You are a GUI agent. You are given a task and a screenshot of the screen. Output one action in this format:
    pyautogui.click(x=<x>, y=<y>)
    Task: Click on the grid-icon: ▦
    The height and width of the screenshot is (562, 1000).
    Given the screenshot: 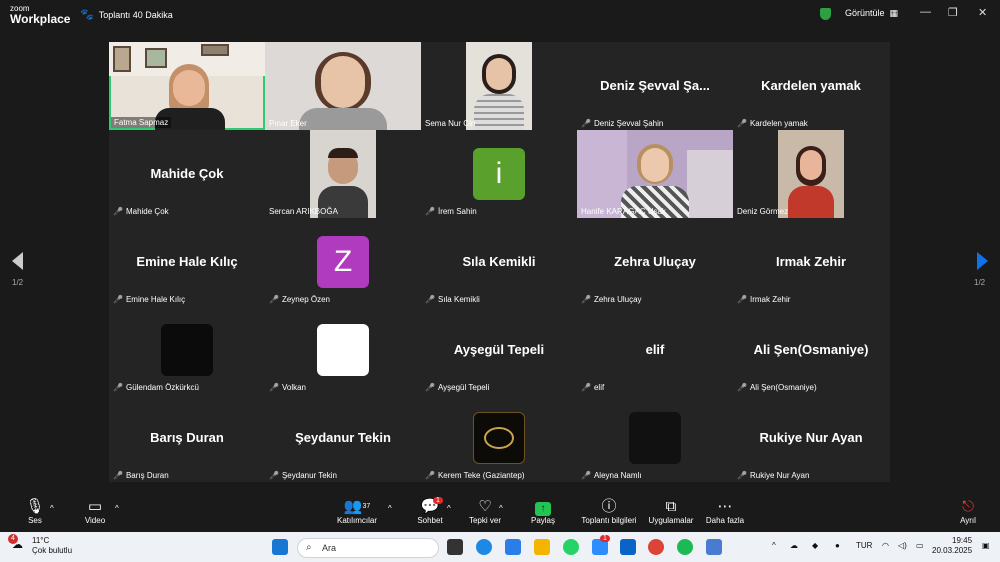 What is the action you would take?
    pyautogui.click(x=894, y=13)
    